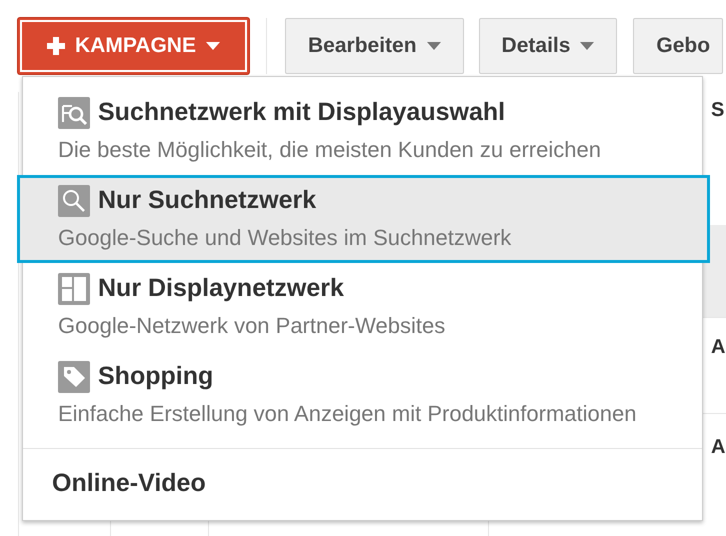 The height and width of the screenshot is (536, 726). What do you see at coordinates (56, 46) in the screenshot?
I see `plus-icon` at bounding box center [56, 46].